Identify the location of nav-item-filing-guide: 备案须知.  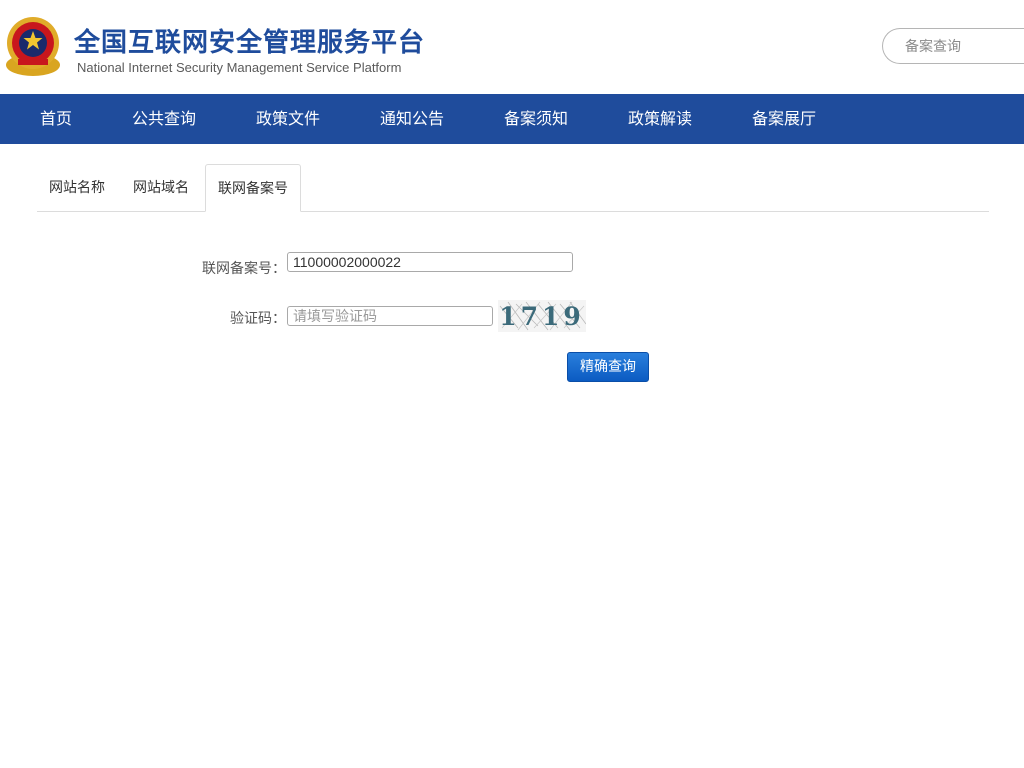
(536, 119).